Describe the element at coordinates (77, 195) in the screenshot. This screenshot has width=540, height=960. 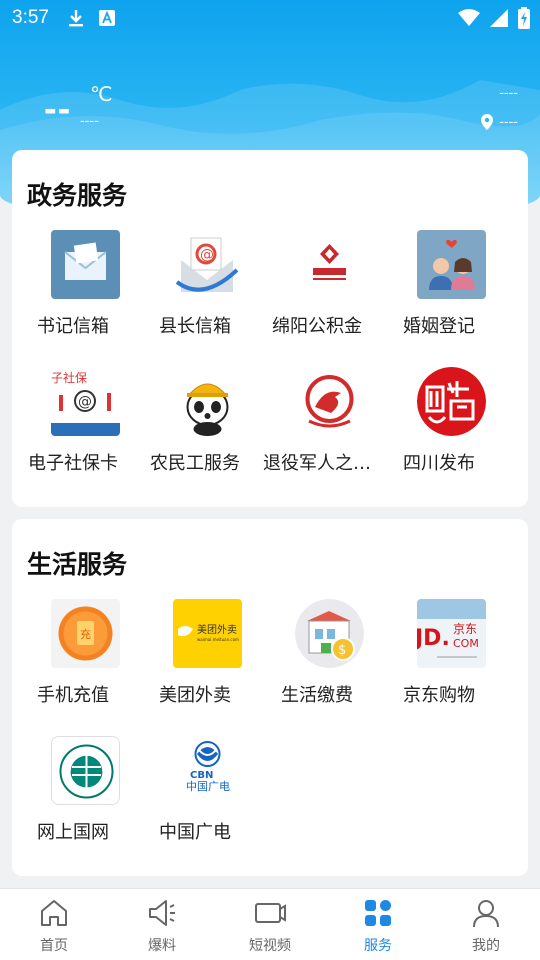
I see `gov-services-title: 政务服务` at that location.